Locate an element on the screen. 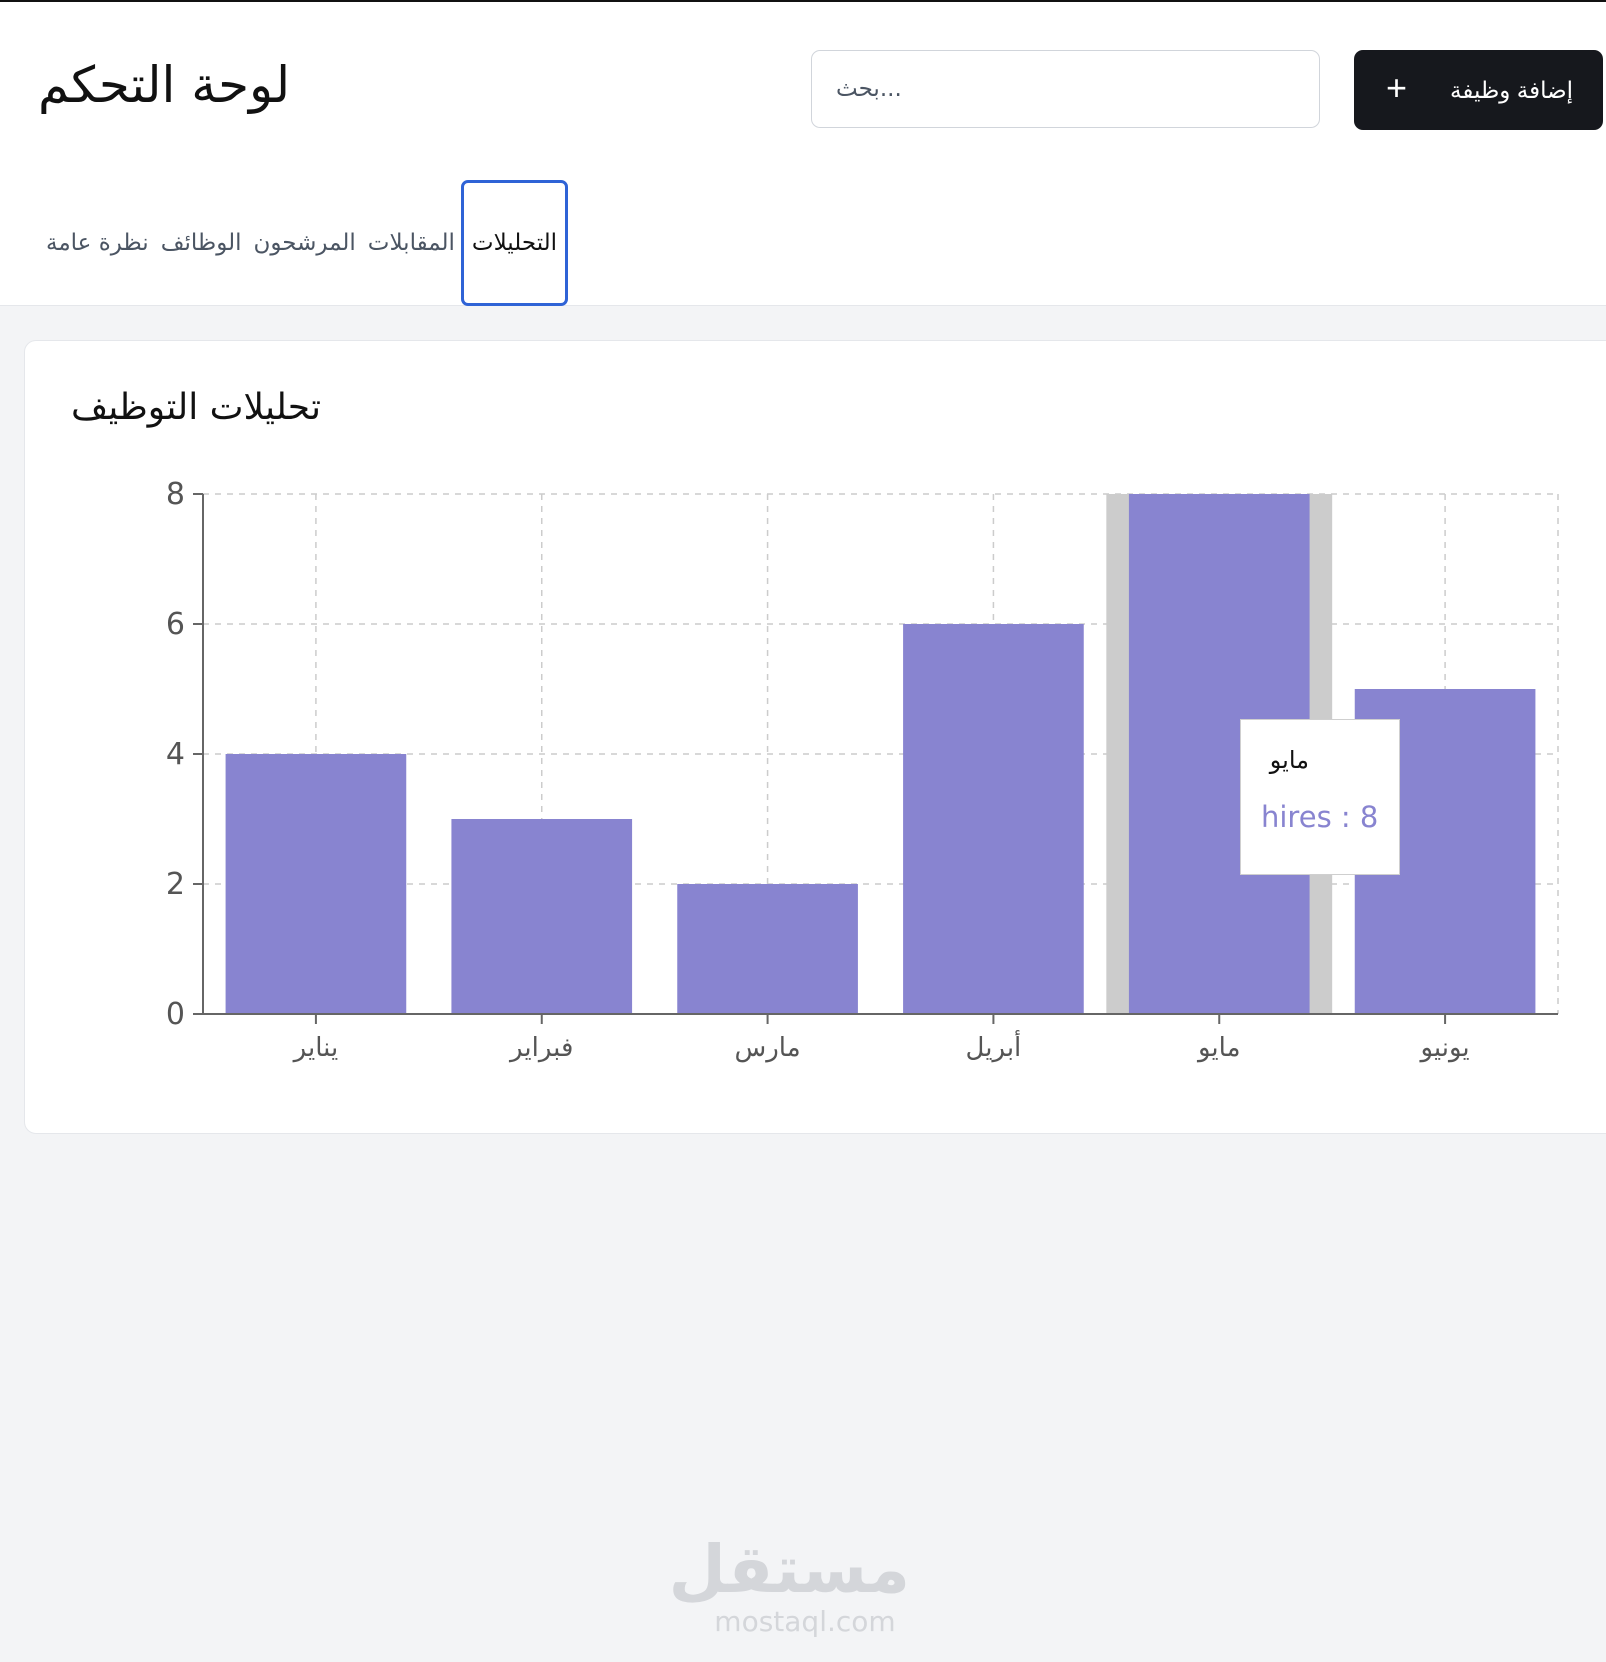  x-tick-label: أبريل is located at coordinates (994, 1046).